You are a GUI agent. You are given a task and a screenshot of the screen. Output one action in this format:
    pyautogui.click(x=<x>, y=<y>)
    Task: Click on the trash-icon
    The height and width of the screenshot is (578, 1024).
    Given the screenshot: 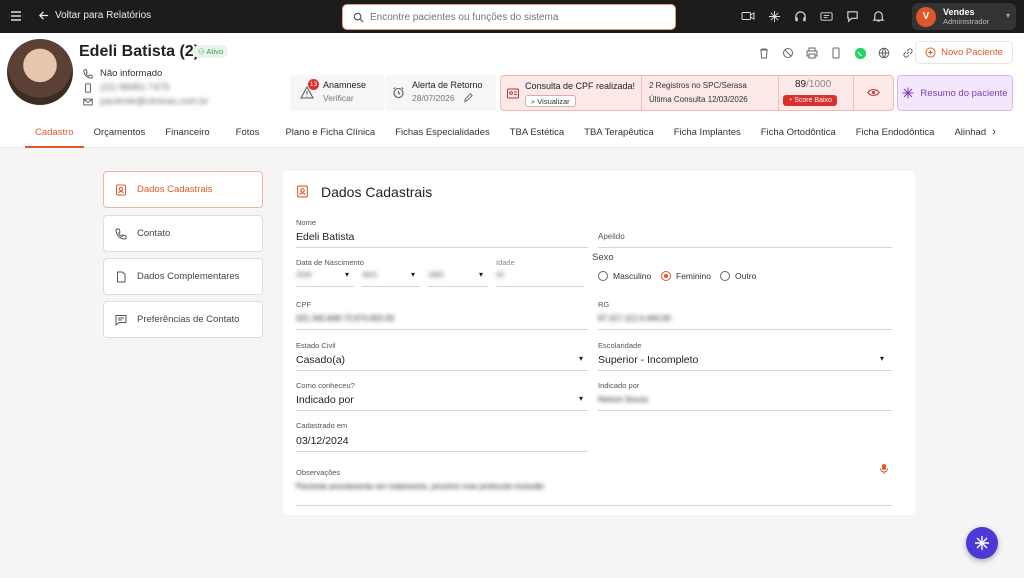 What is the action you would take?
    pyautogui.click(x=764, y=53)
    